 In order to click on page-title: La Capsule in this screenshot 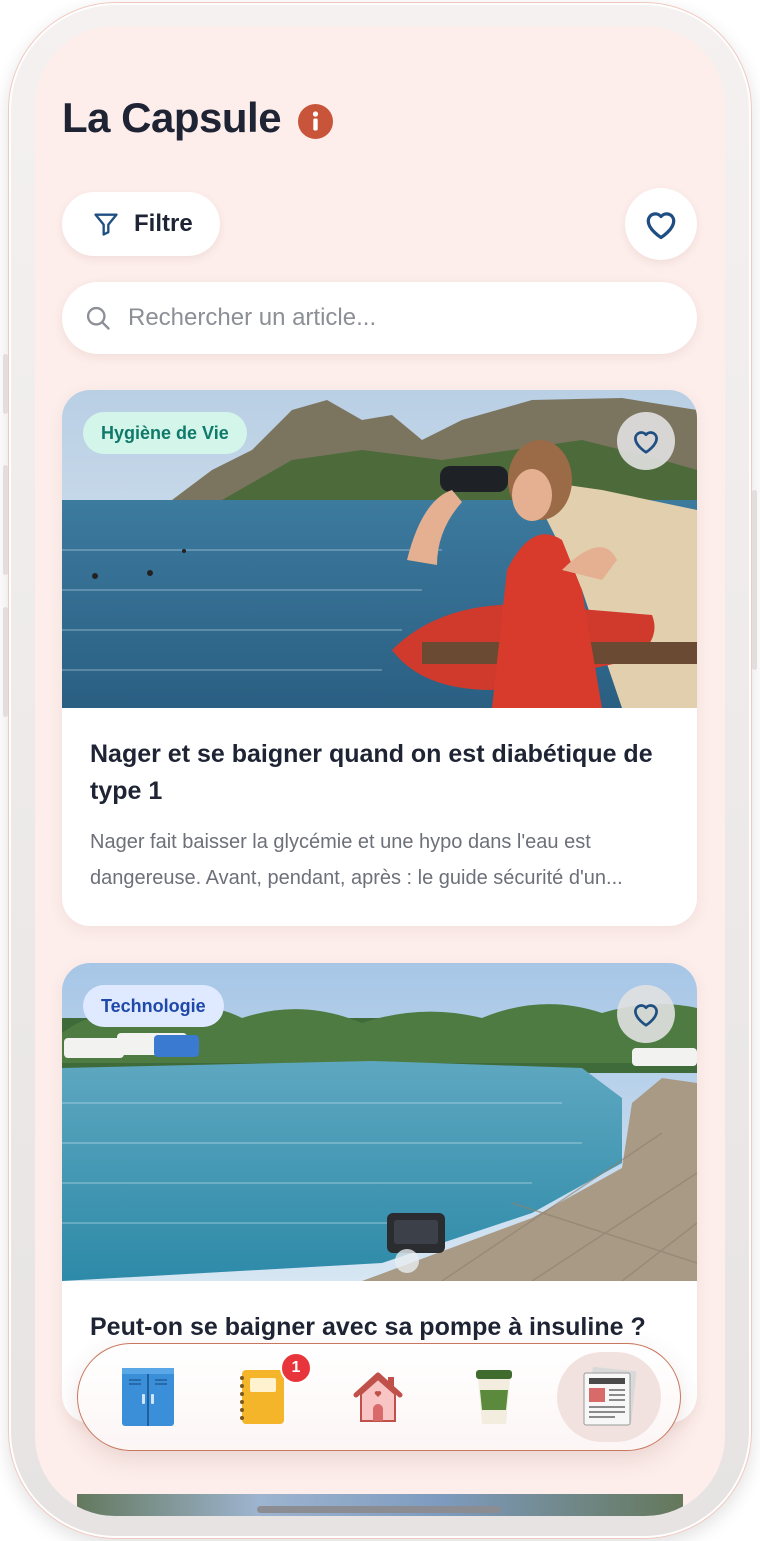, I will do `click(172, 117)`.